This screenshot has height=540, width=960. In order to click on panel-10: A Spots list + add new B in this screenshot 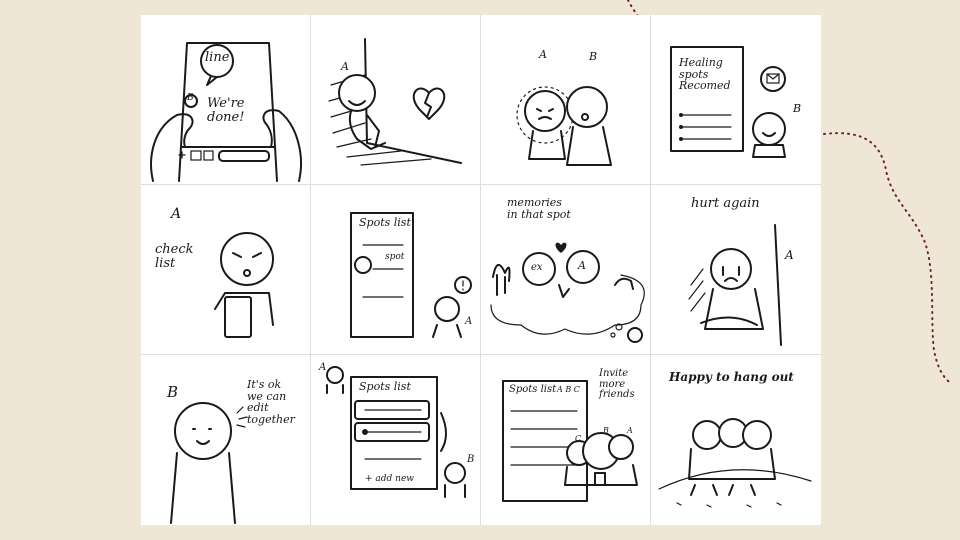, I will do `click(396, 440)`.